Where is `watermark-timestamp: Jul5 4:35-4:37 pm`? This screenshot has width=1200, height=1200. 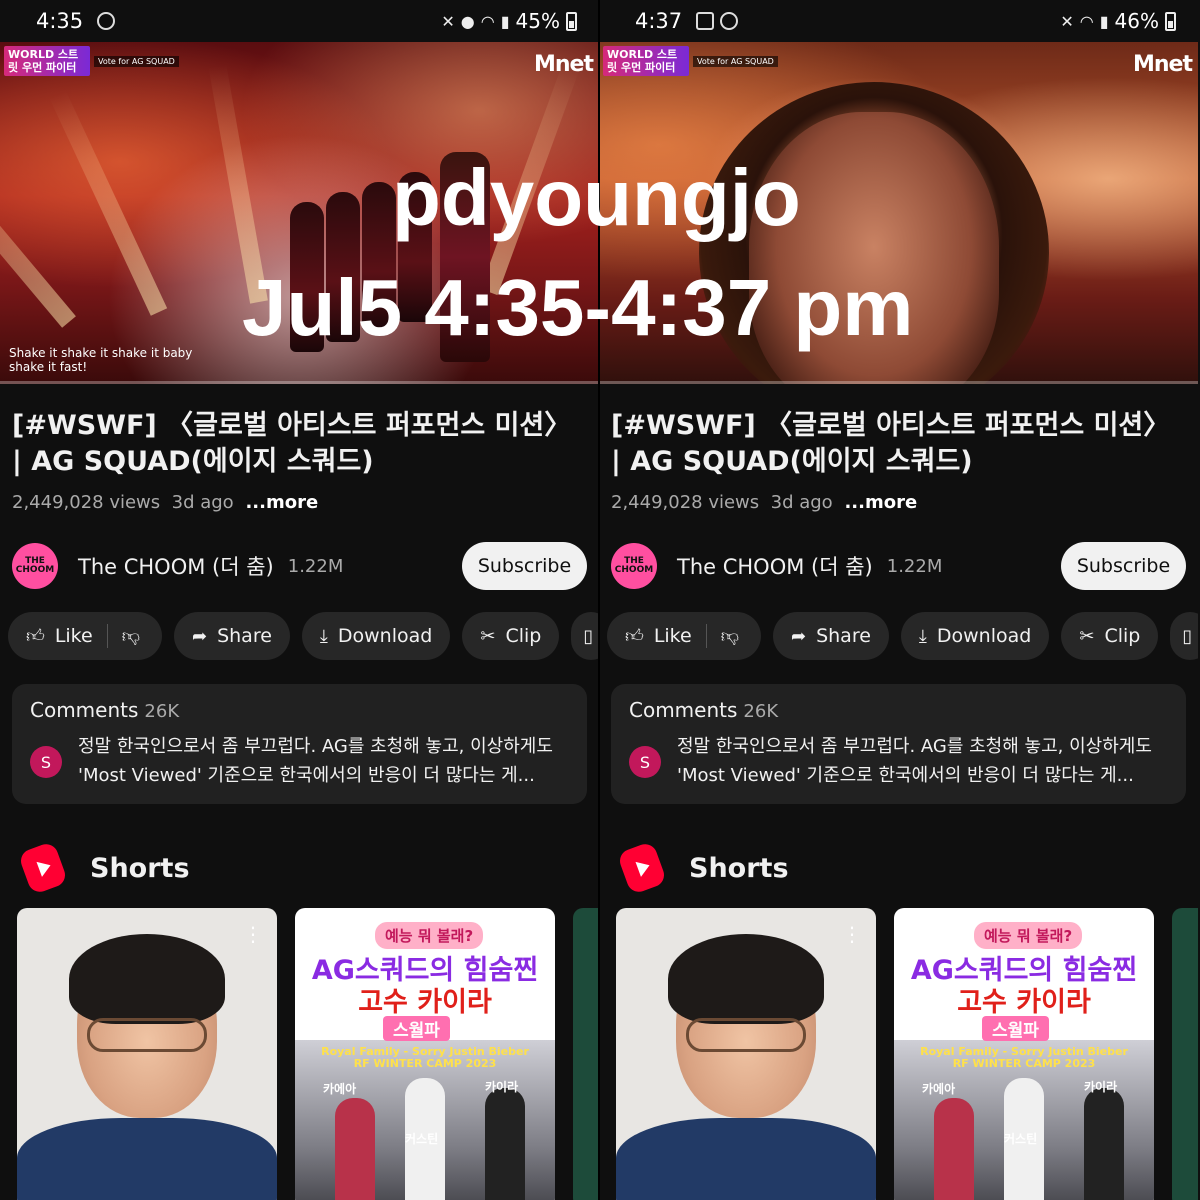
watermark-timestamp: Jul5 4:35-4:37 pm is located at coordinates (578, 307).